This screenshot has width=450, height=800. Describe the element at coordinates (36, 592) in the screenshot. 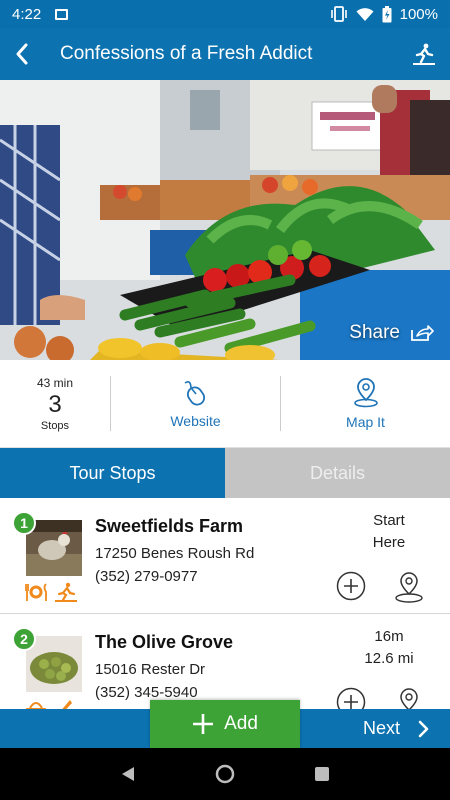

I see `dining-icon` at that location.